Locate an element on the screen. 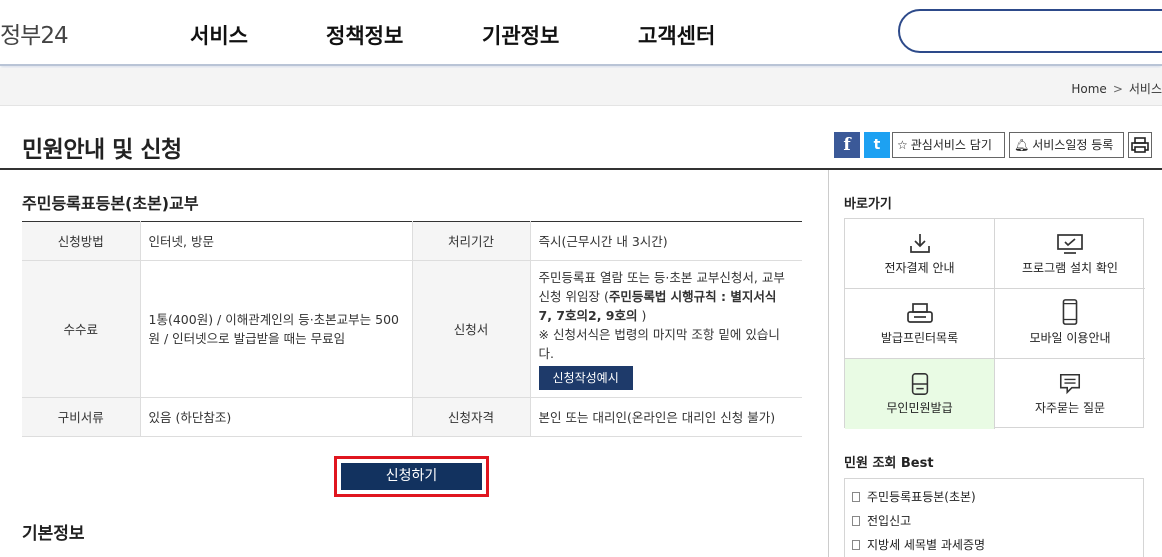 The width and height of the screenshot is (1162, 557). table-header: 수수료 is located at coordinates (81, 329).